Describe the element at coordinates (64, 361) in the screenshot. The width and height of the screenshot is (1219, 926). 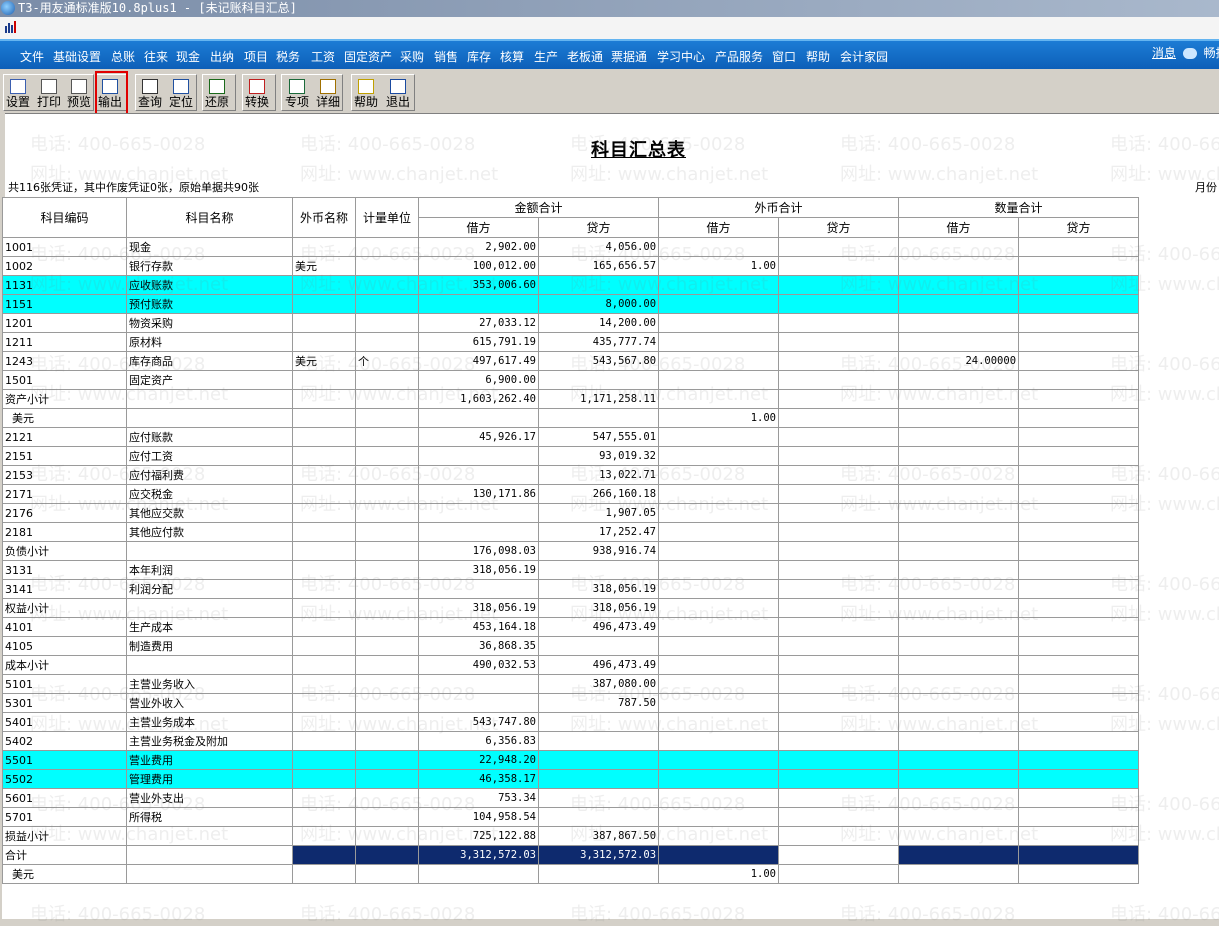
I see `cell-code: 1243` at that location.